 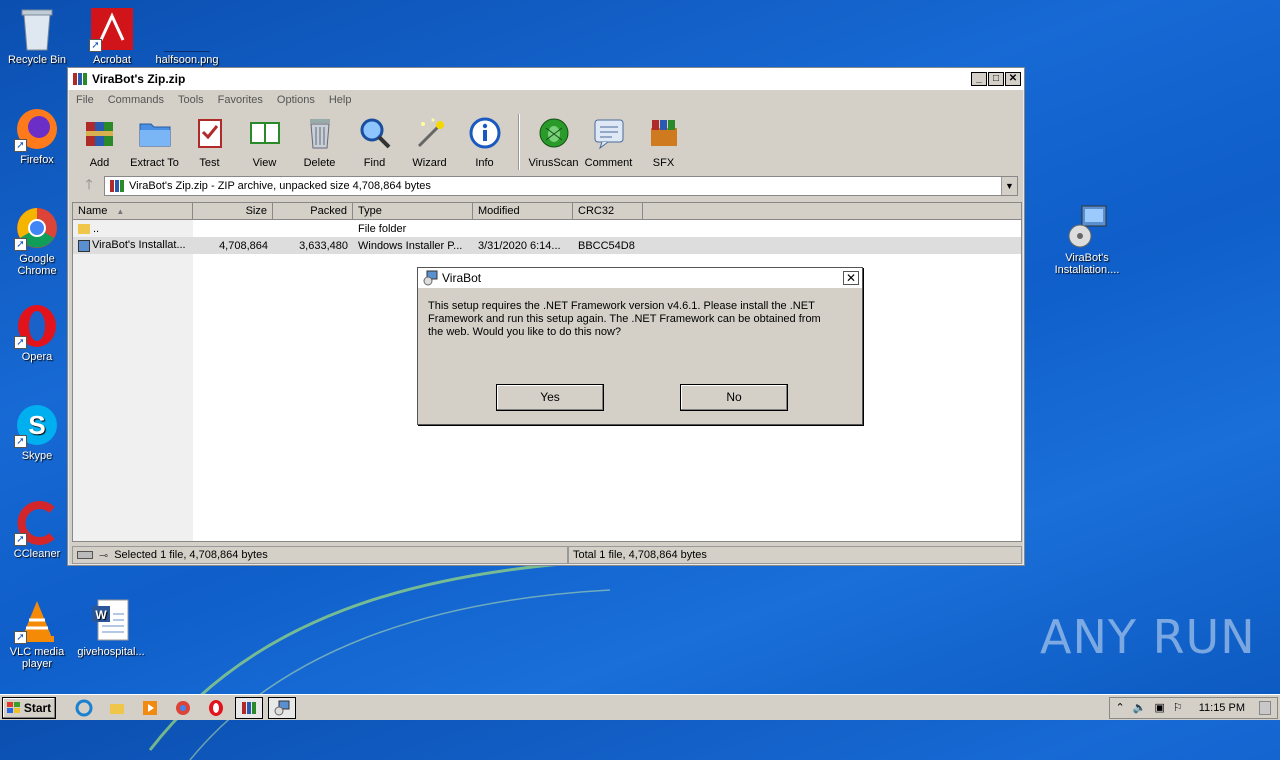 I want to click on name-column-shade, so click(x=133, y=380).